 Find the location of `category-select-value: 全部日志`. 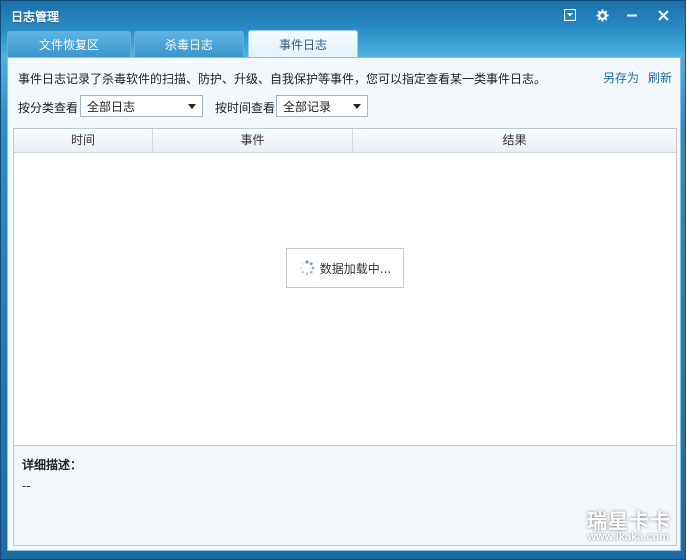

category-select-value: 全部日志 is located at coordinates (111, 106).